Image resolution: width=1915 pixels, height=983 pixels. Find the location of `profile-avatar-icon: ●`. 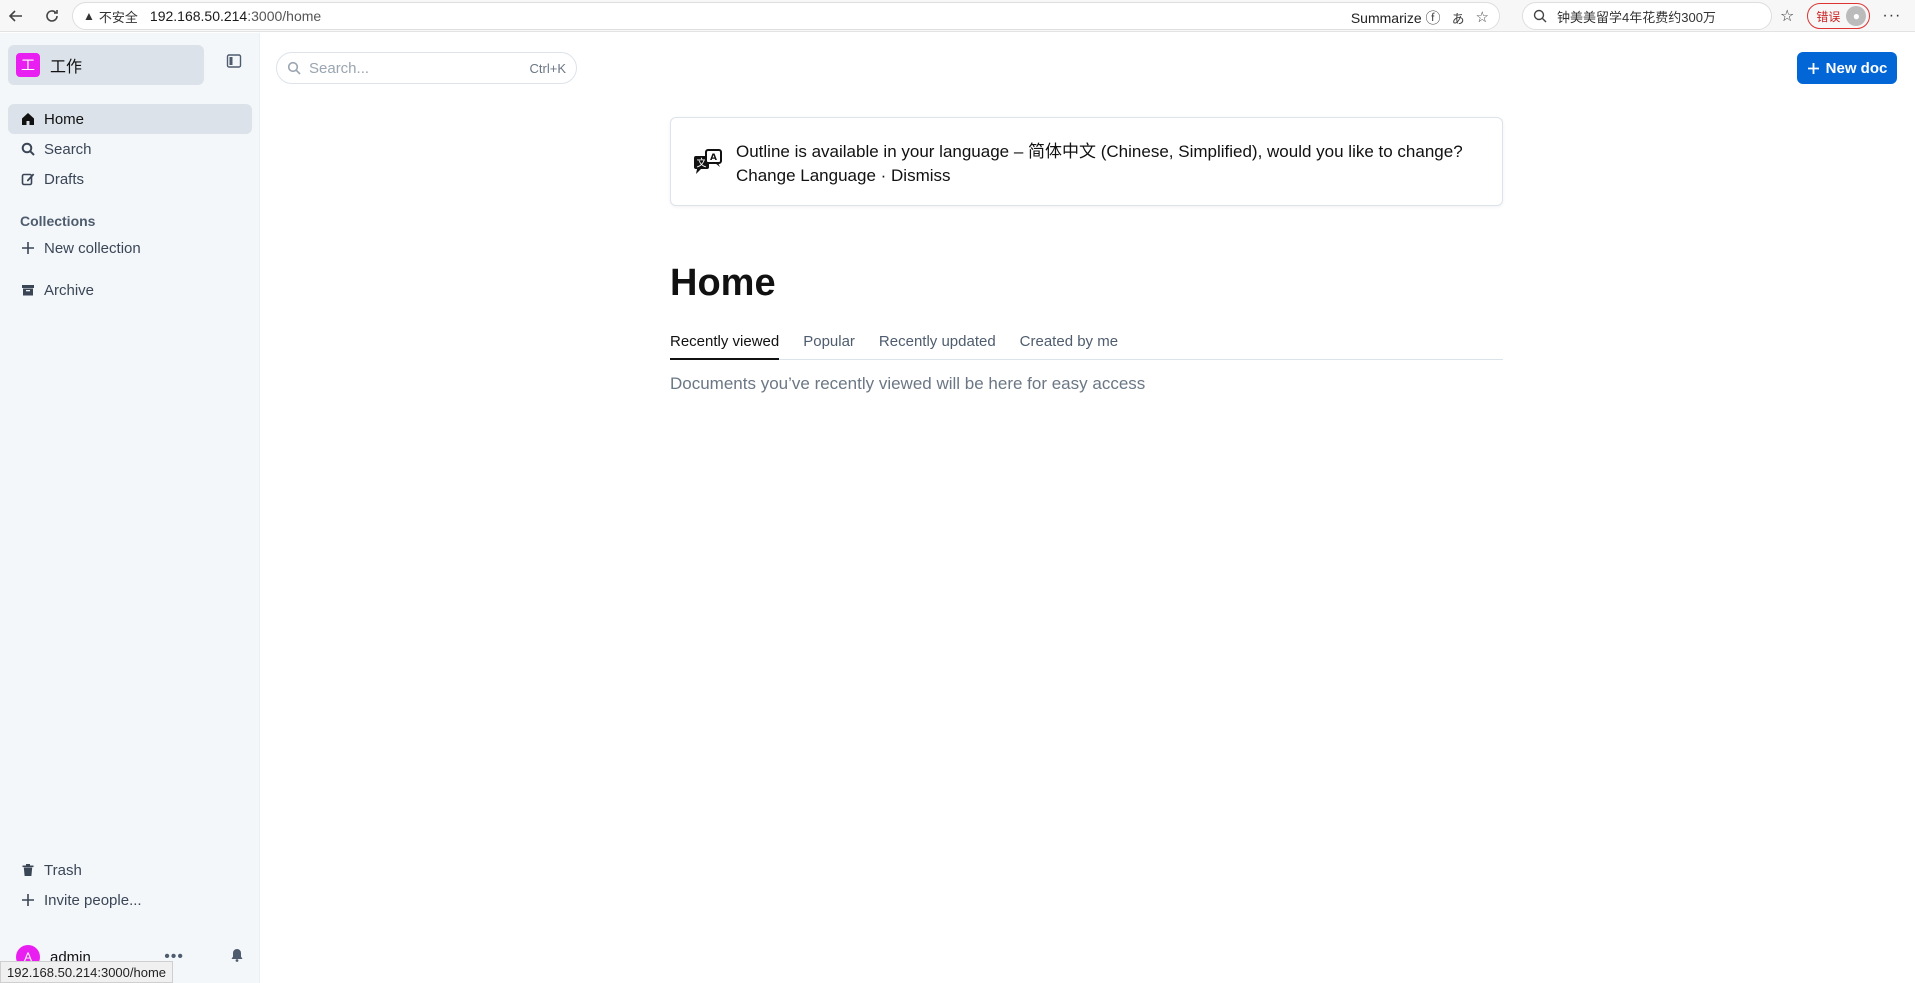

profile-avatar-icon: ● is located at coordinates (1856, 16).